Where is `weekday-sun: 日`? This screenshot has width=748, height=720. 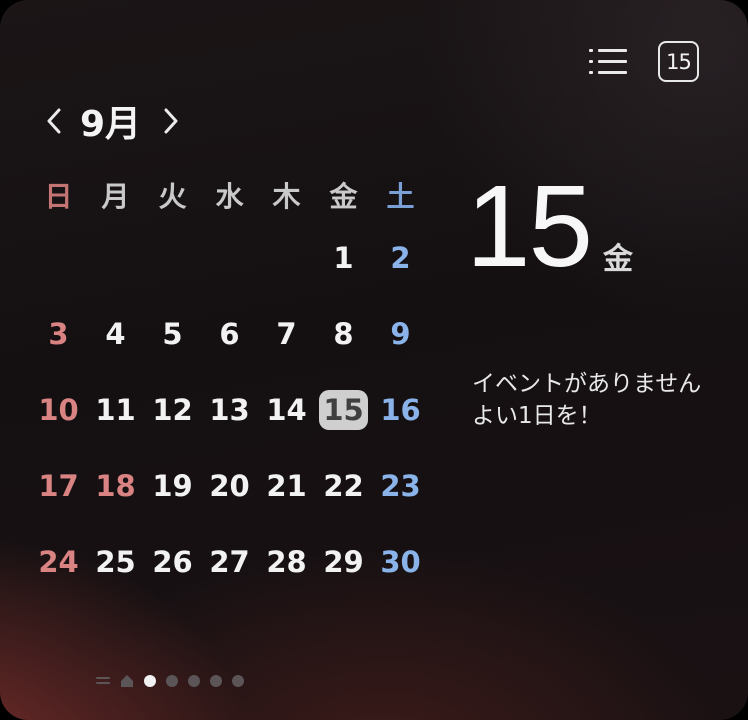 weekday-sun: 日 is located at coordinates (58, 196).